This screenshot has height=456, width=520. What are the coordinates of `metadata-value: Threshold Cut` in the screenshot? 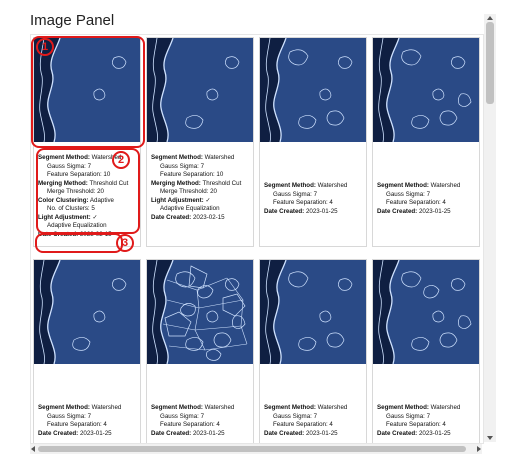 It's located at (222, 183).